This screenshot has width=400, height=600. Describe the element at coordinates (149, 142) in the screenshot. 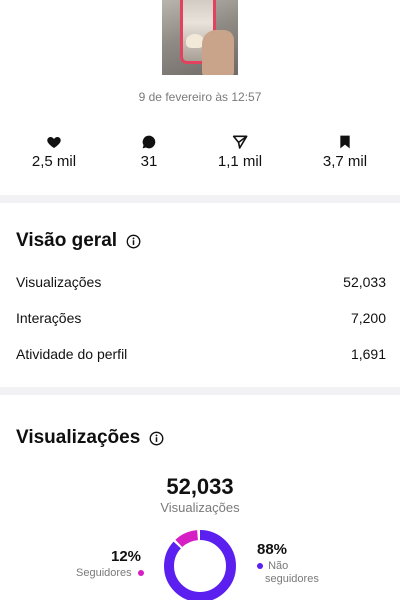

I see `comment-bubble-icon` at that location.